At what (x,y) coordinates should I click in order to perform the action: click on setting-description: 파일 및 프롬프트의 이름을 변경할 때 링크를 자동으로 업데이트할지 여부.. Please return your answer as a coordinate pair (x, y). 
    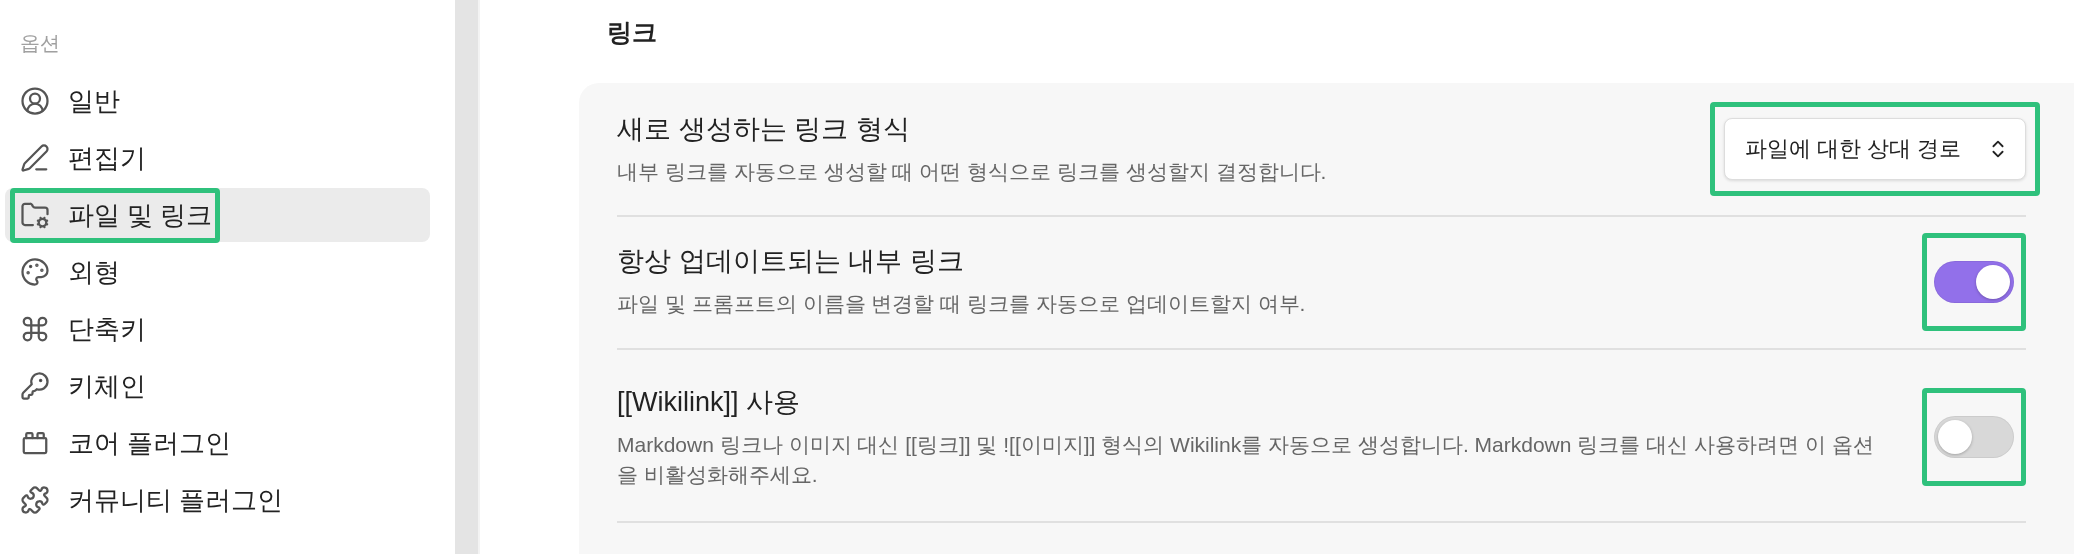
    Looking at the image, I should click on (961, 304).